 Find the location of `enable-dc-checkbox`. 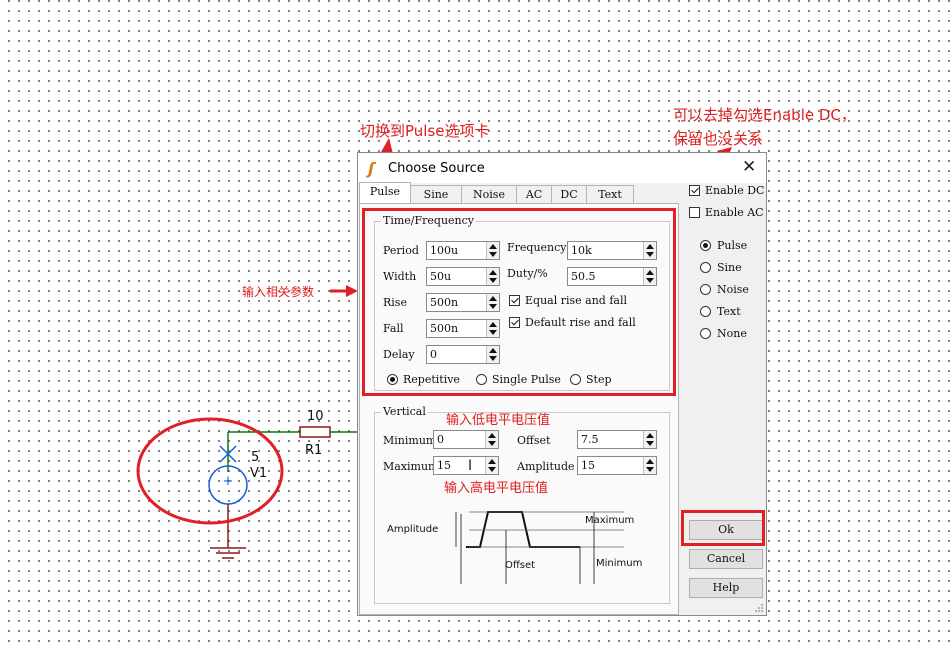

enable-dc-checkbox is located at coordinates (694, 190).